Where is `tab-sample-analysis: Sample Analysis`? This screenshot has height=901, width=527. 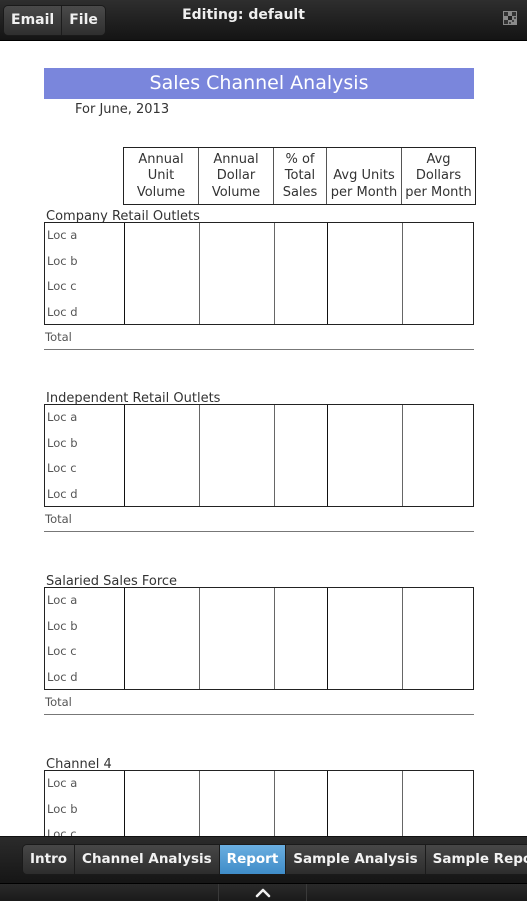 tab-sample-analysis: Sample Analysis is located at coordinates (354, 859).